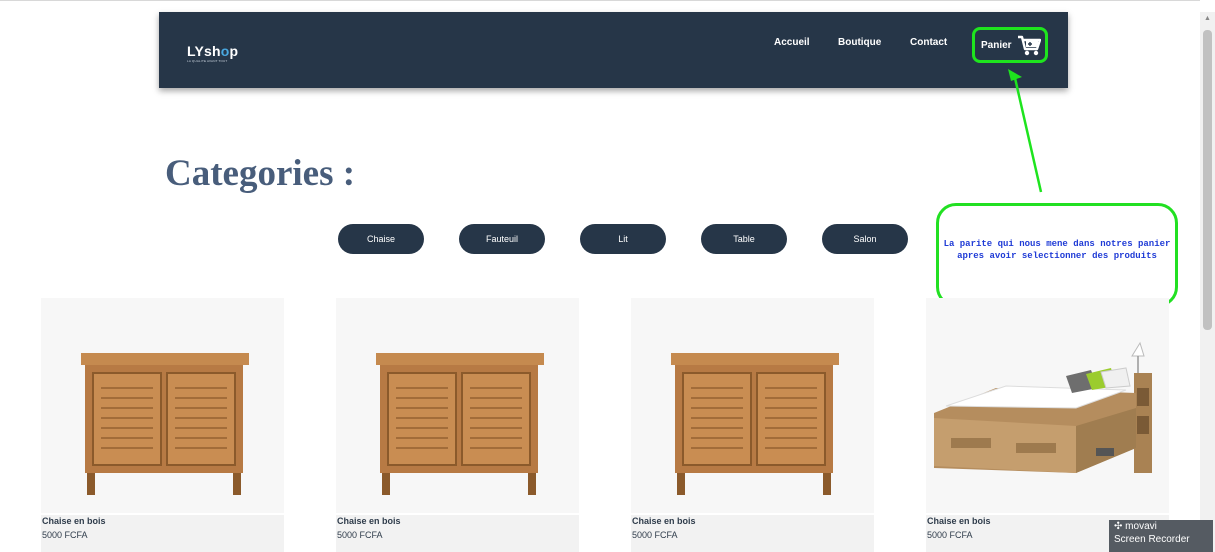 This screenshot has width=1215, height=552. I want to click on category-button-salon: Salon, so click(865, 239).